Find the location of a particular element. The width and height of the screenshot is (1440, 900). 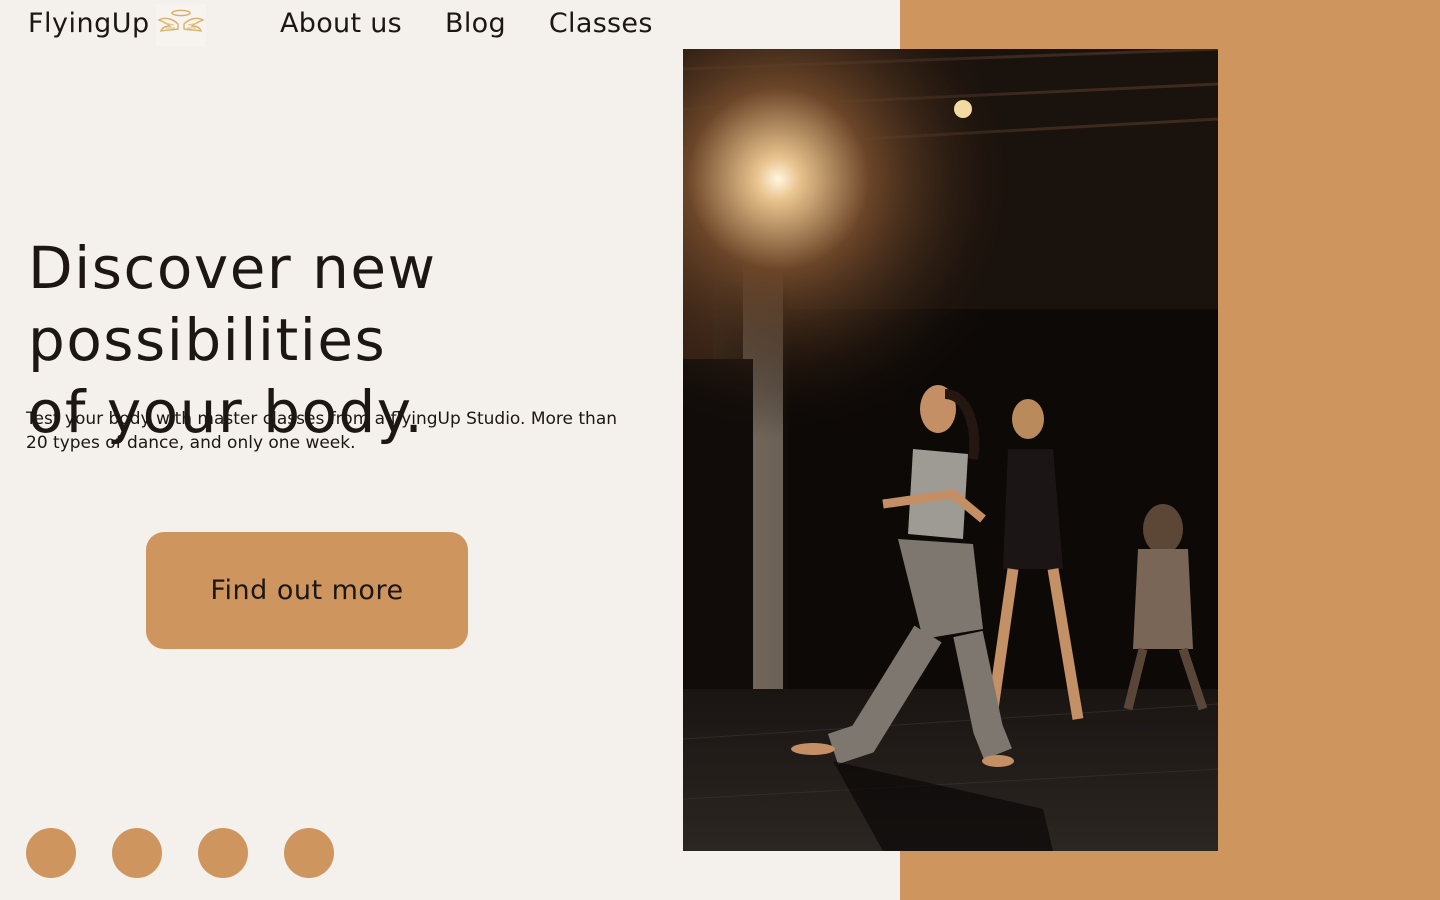

main-nav: About us Blog Classes is located at coordinates (466, 24).